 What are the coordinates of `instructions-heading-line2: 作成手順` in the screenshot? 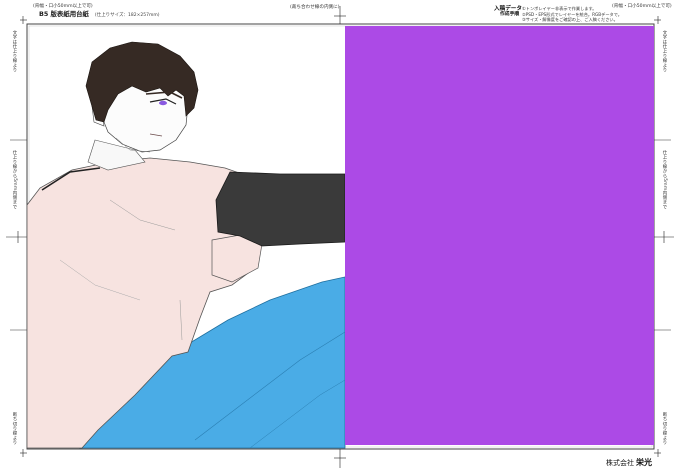 It's located at (510, 14).